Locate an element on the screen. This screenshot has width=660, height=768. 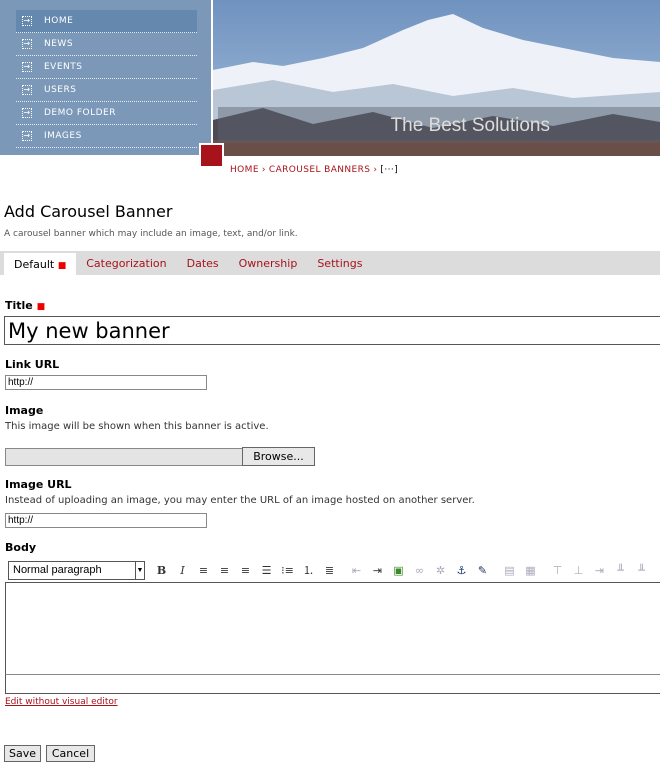
nav-label: EVENTS is located at coordinates (63, 67).